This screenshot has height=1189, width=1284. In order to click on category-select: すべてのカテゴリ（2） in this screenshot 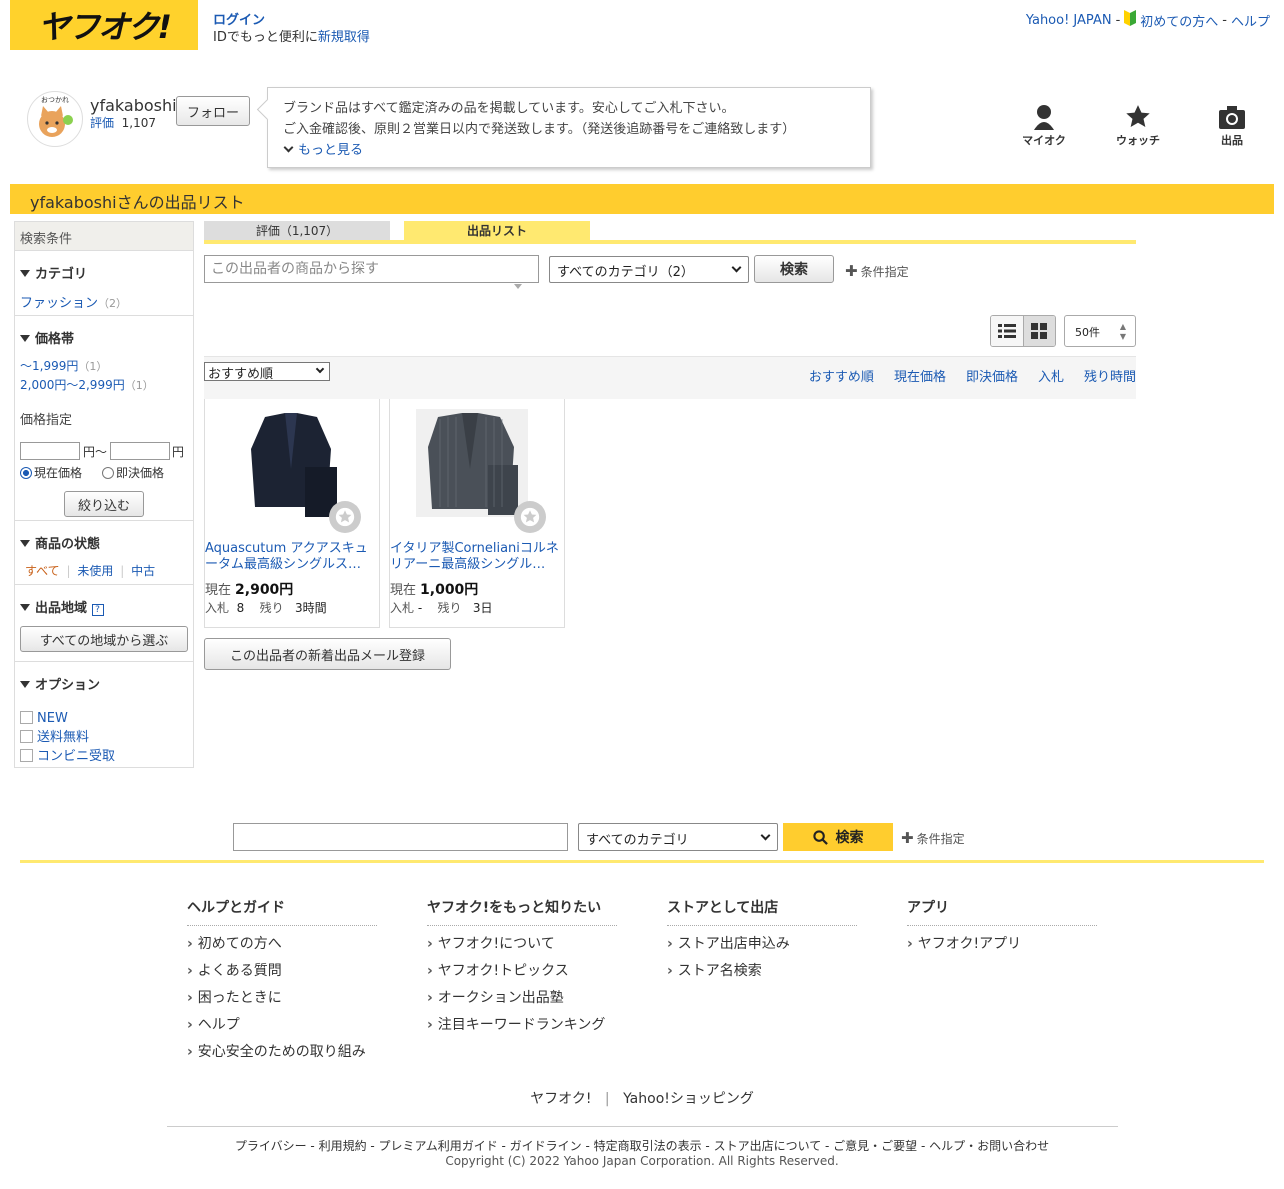, I will do `click(649, 269)`.